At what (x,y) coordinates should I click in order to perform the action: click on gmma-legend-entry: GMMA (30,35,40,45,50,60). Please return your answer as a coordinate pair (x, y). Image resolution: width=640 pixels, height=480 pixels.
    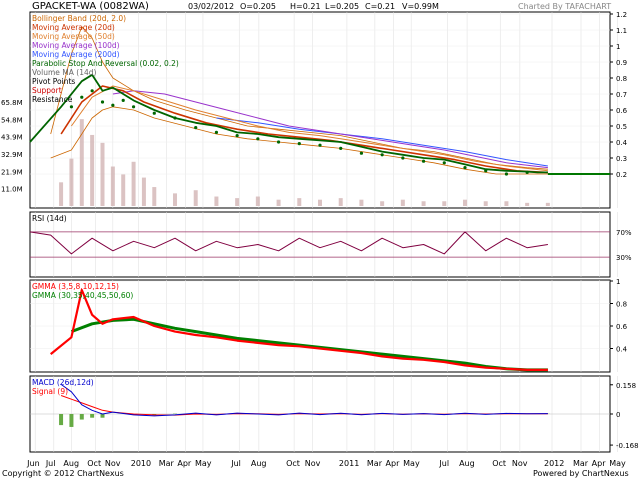
    Looking at the image, I should click on (82, 295).